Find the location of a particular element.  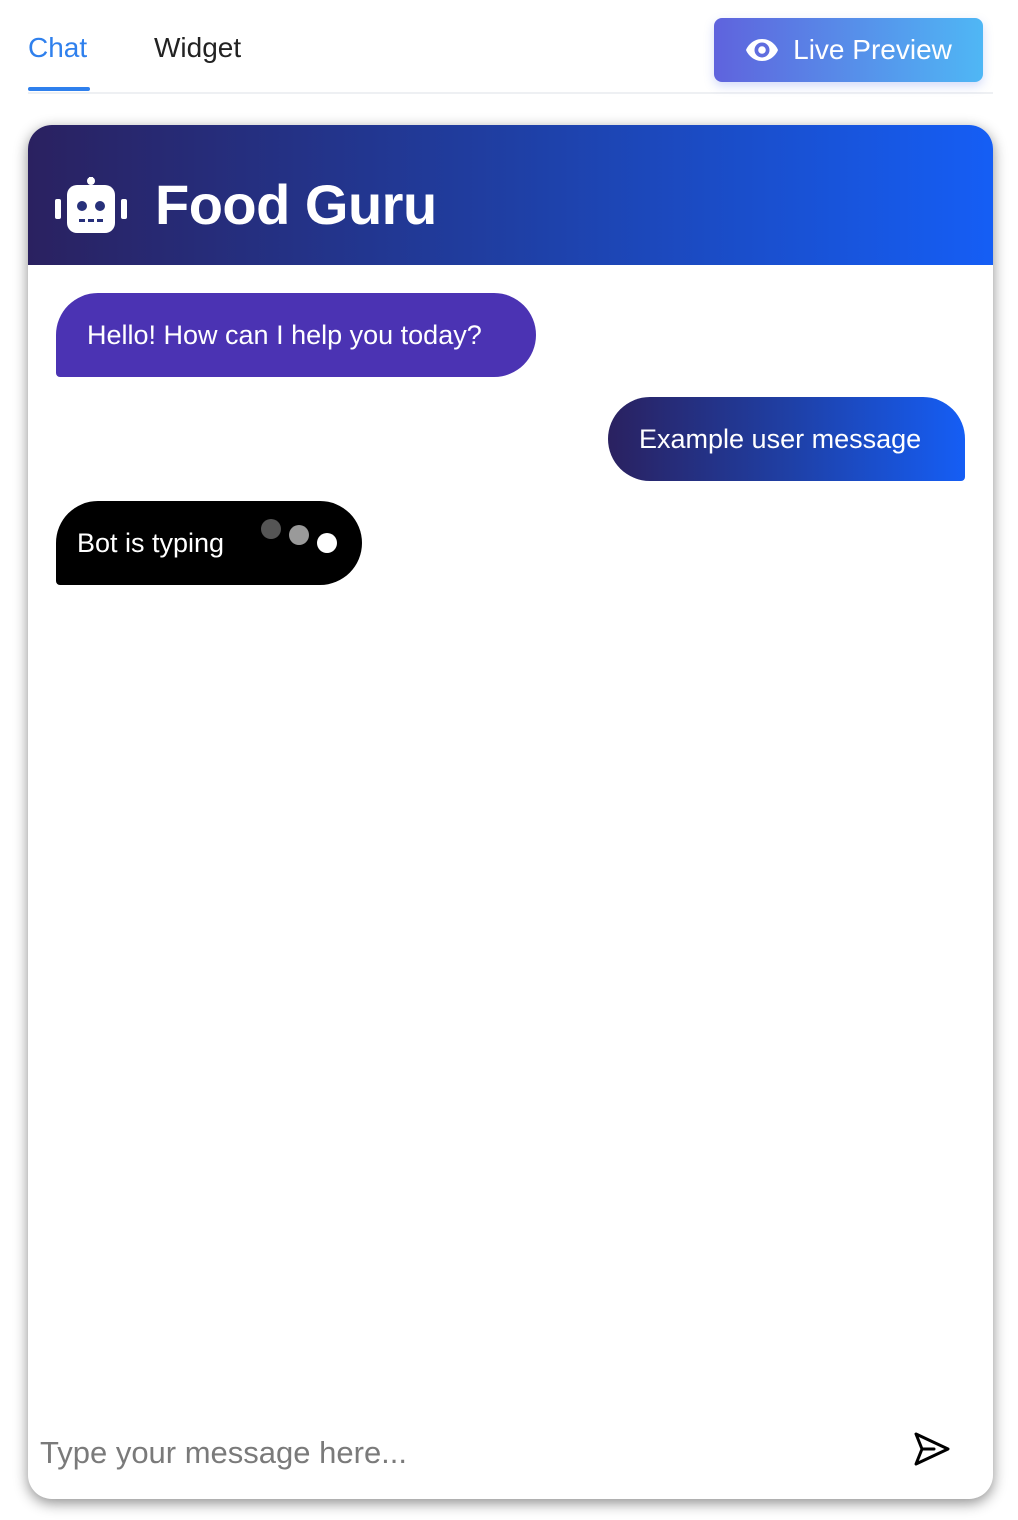

user-message-bubble: Example user message is located at coordinates (786, 439).